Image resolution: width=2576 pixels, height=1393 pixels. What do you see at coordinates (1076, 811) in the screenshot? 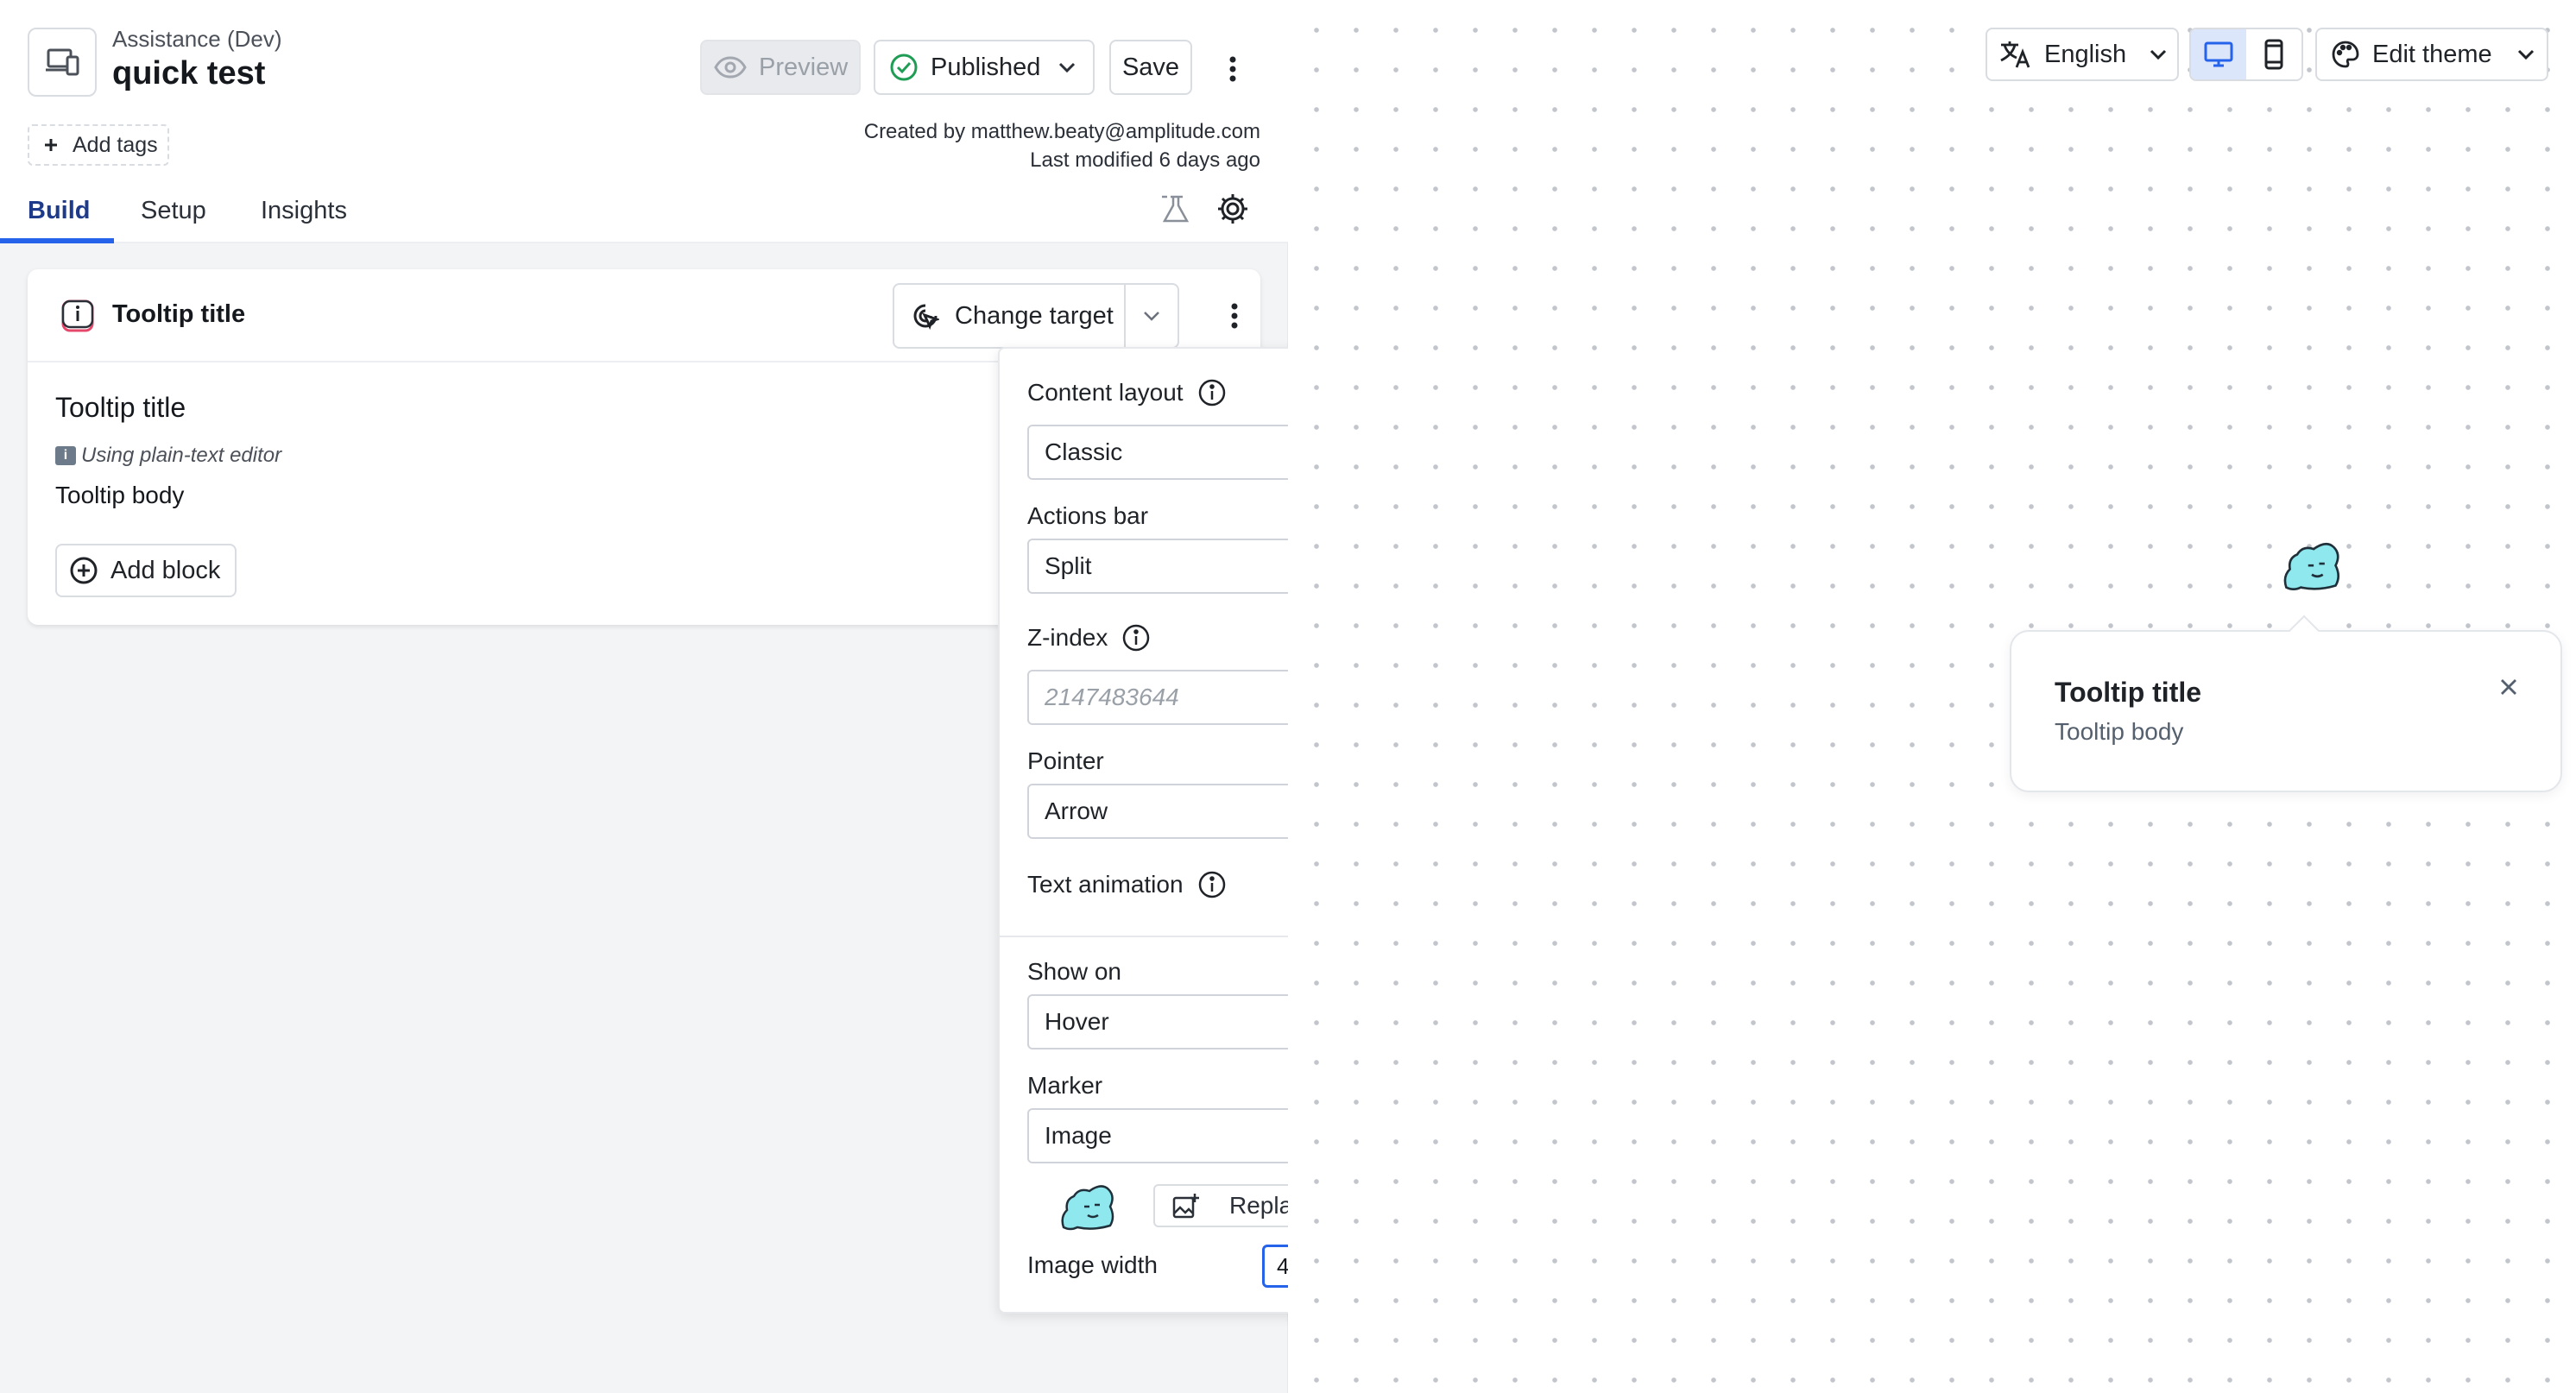
I see `pointer-value: Arrow` at bounding box center [1076, 811].